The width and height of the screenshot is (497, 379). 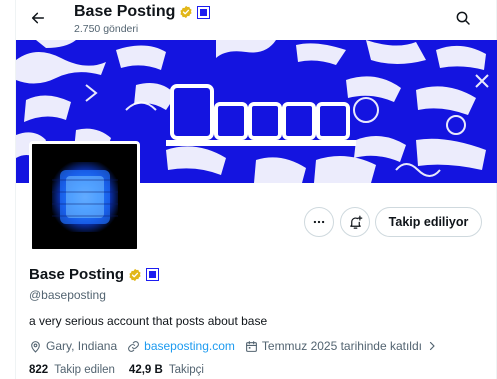 What do you see at coordinates (35, 346) in the screenshot?
I see `location-pin-icon` at bounding box center [35, 346].